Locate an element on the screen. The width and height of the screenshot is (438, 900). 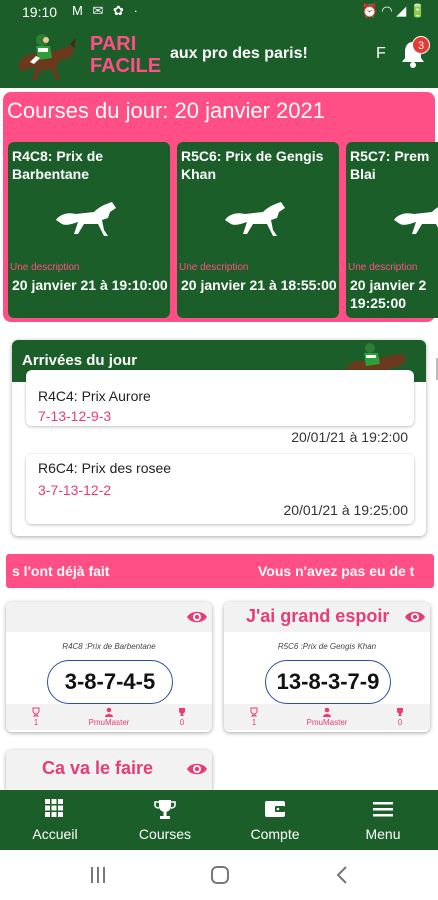
notification-icons: M ✉ ✿ · is located at coordinates (106, 10).